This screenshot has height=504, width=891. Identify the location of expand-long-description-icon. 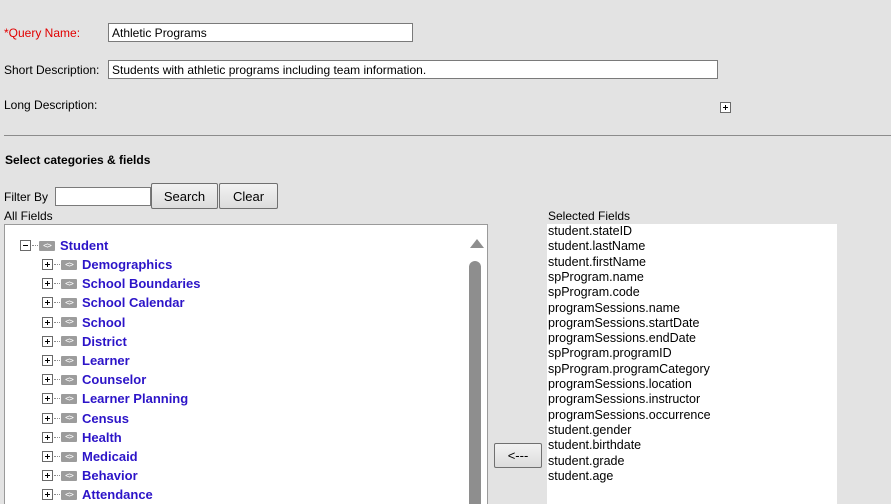
(725, 107).